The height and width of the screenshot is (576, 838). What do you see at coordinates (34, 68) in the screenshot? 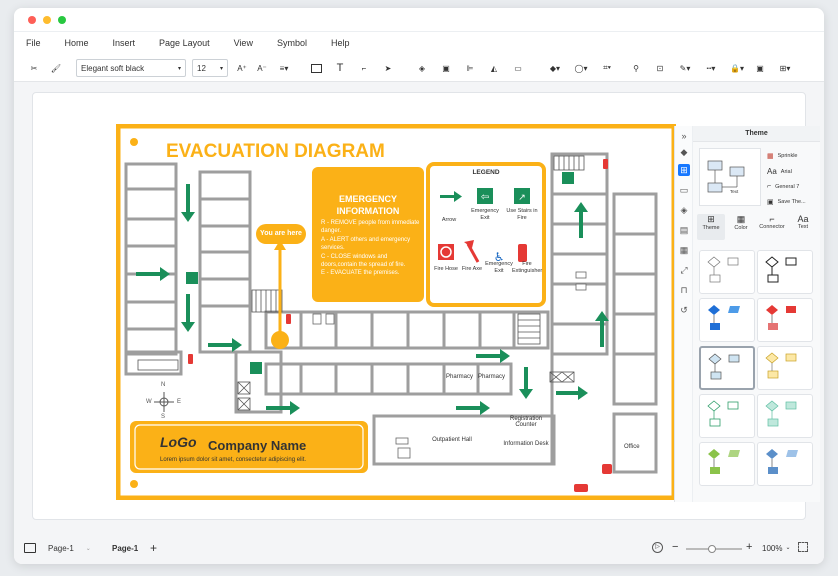
I see `cut-icon: ✂` at bounding box center [34, 68].